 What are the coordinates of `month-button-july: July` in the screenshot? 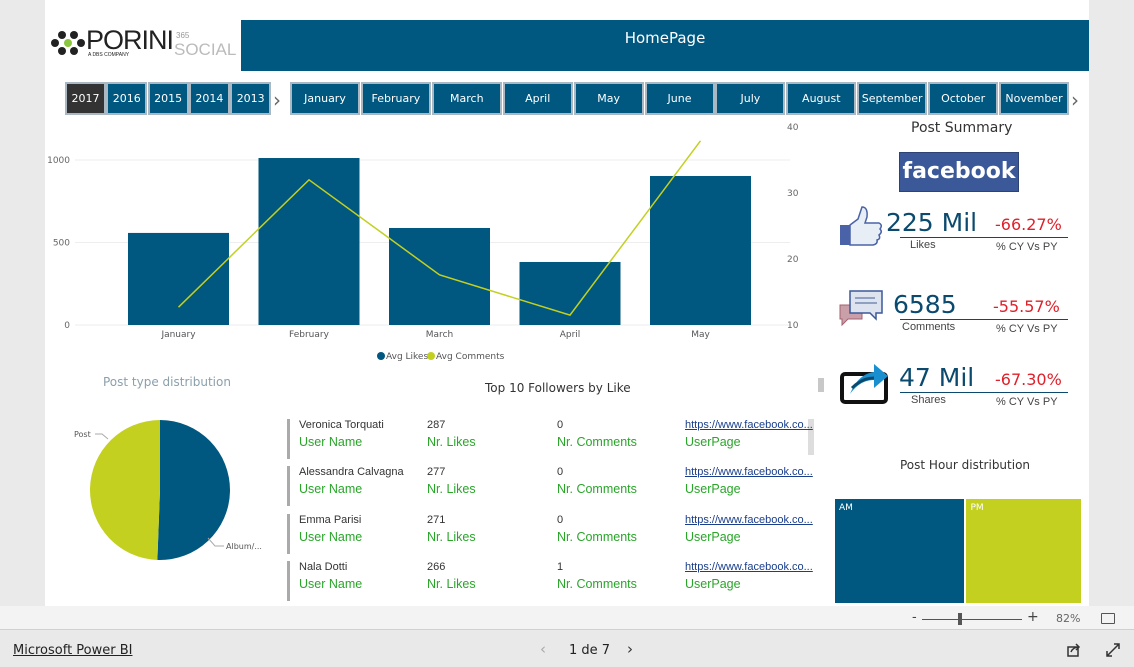 It's located at (750, 98).